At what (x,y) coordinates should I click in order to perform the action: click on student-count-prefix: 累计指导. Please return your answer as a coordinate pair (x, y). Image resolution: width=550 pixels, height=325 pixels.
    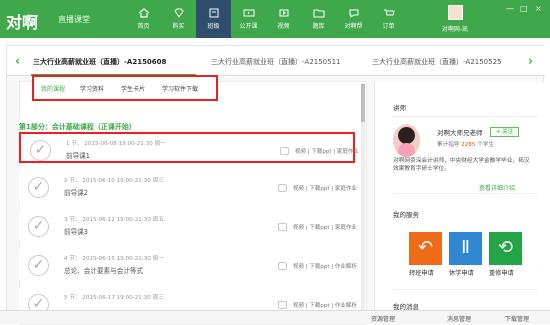
    Looking at the image, I should click on (448, 145).